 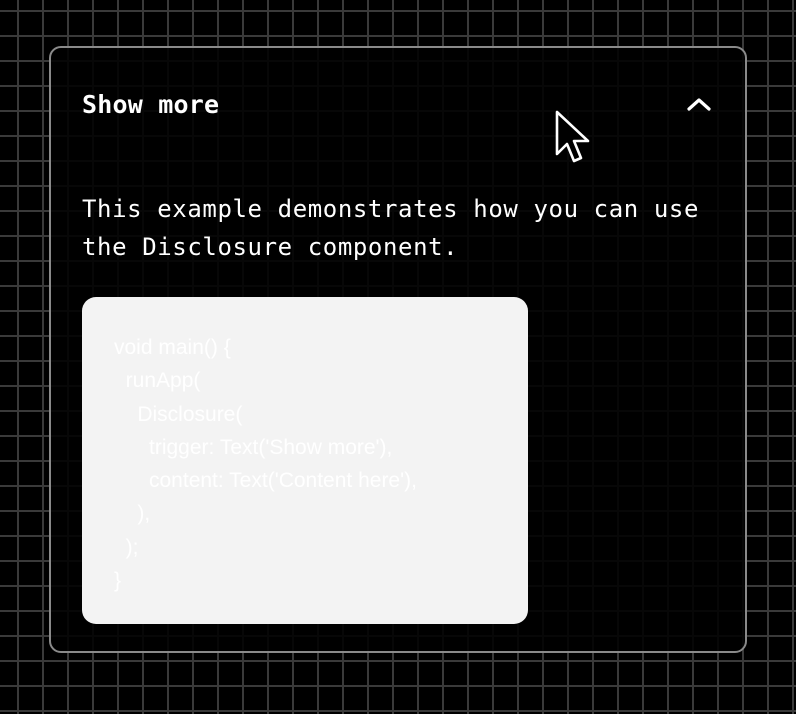 I want to click on code-line: );, so click(x=126, y=547).